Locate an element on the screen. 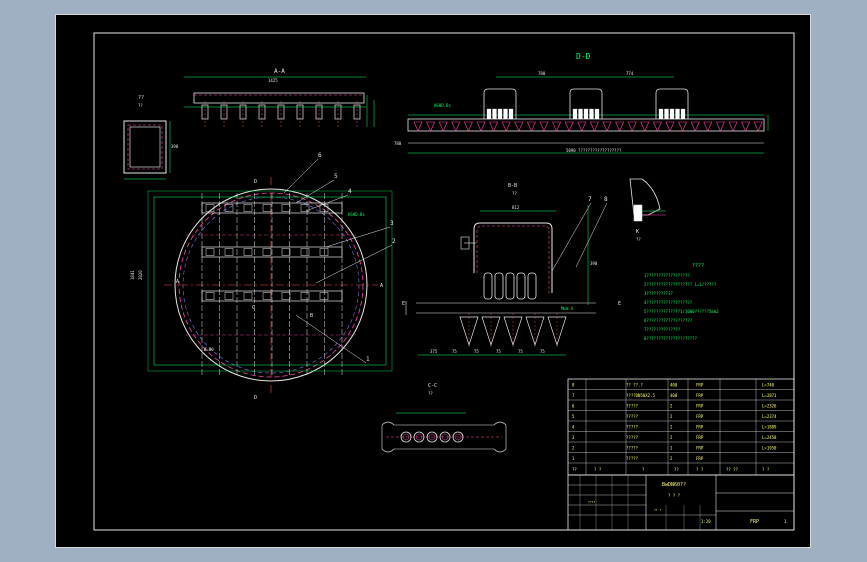 Image resolution: width=867 pixels, height=562 pixels. drawing-subtitle: ? ? ? is located at coordinates (674, 495).